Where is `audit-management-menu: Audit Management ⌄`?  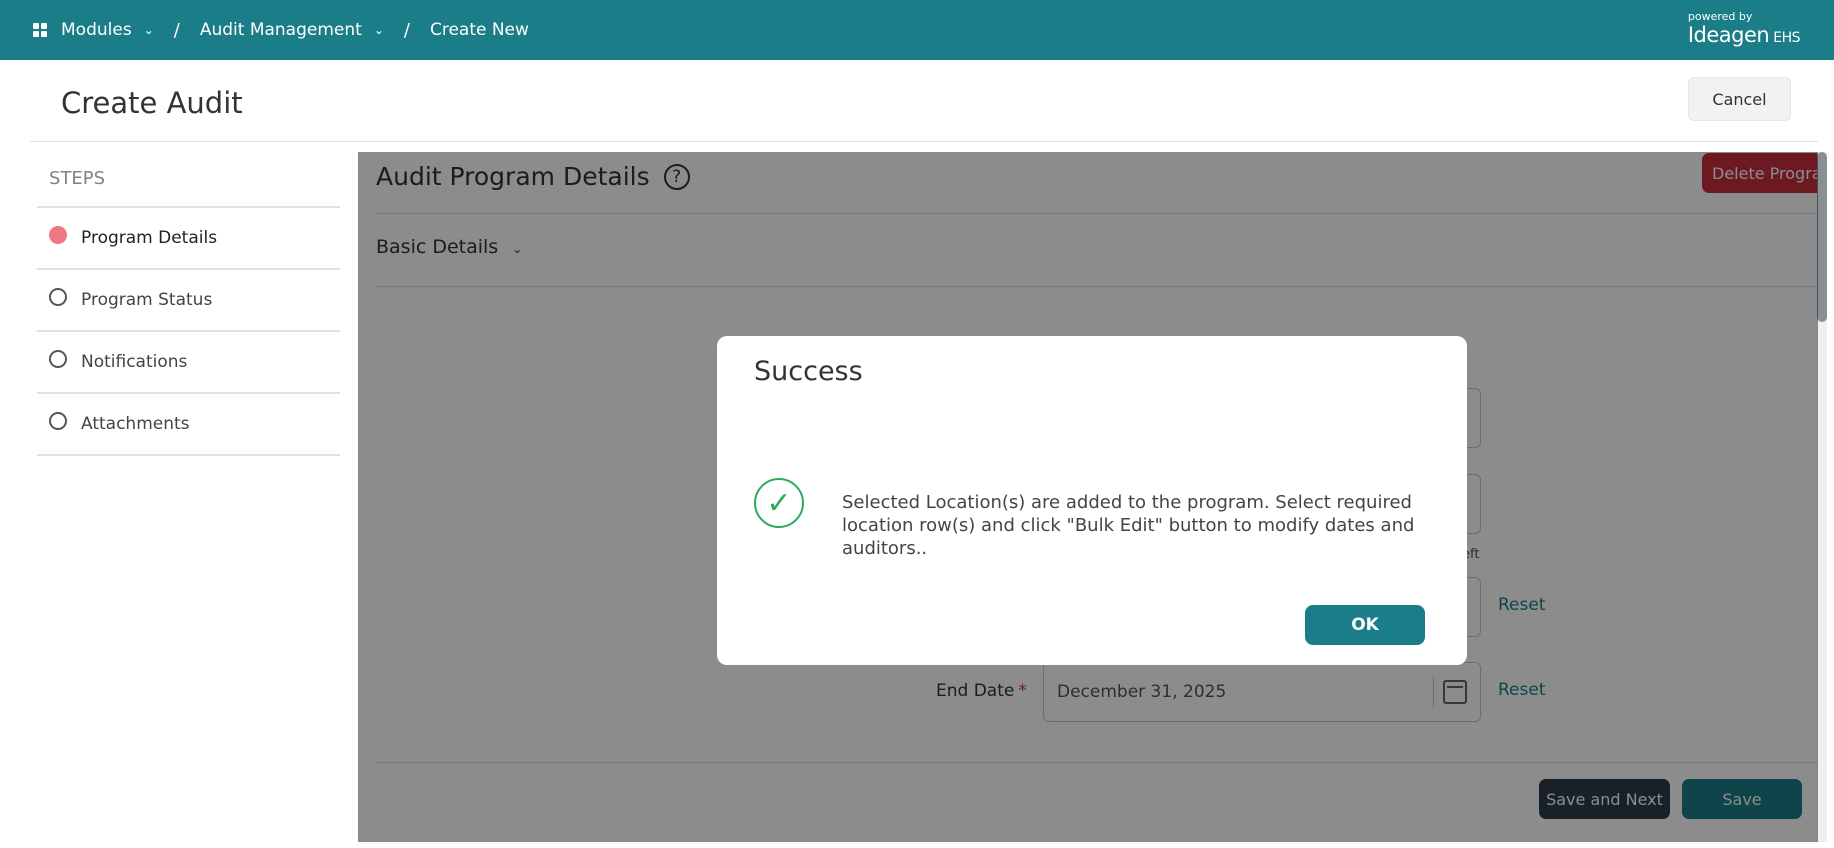 audit-management-menu: Audit Management ⌄ is located at coordinates (292, 30).